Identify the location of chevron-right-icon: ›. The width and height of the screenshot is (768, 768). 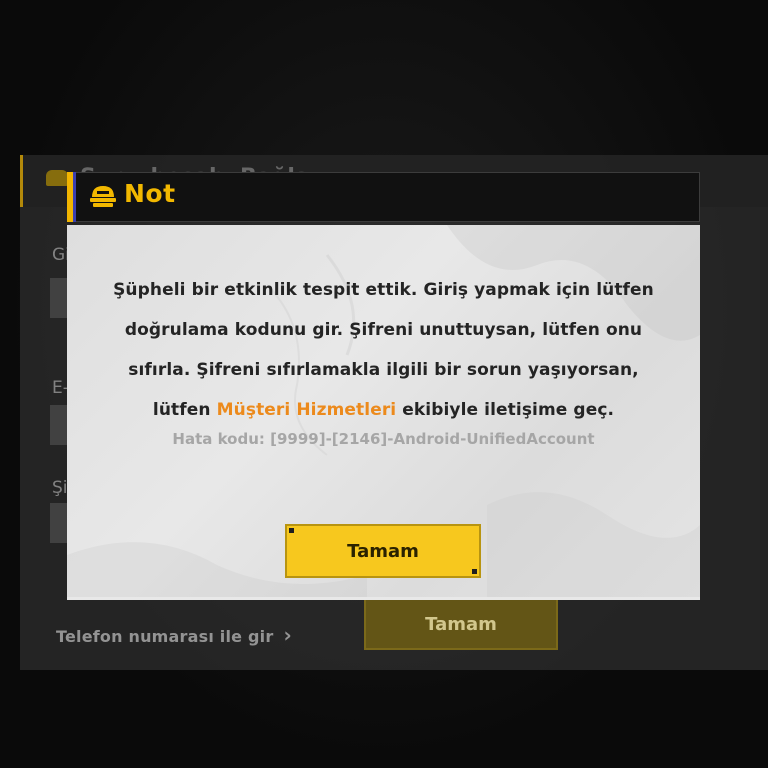
(287, 635).